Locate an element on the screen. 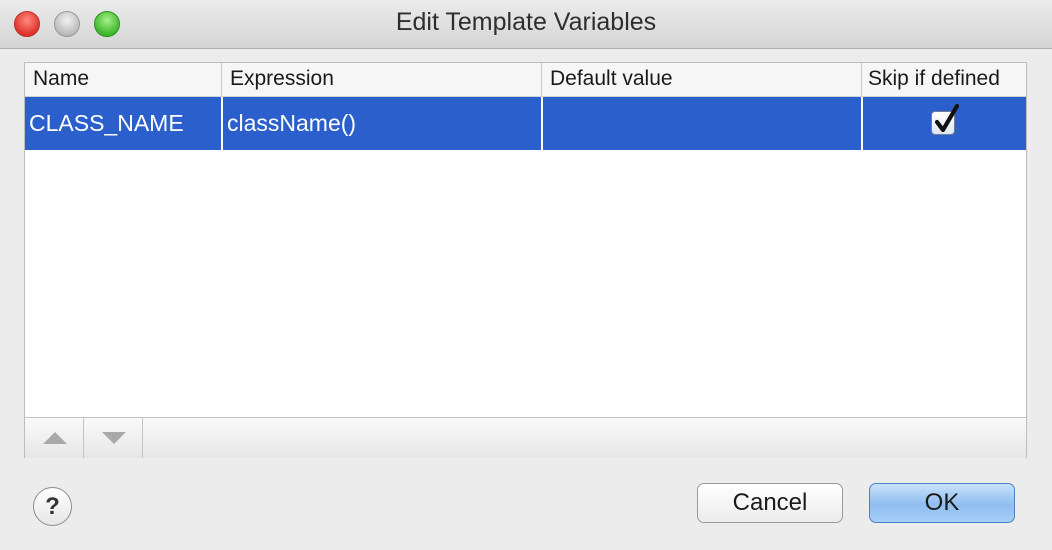 The width and height of the screenshot is (1052, 550). column-header-expression: Expression is located at coordinates (381, 79).